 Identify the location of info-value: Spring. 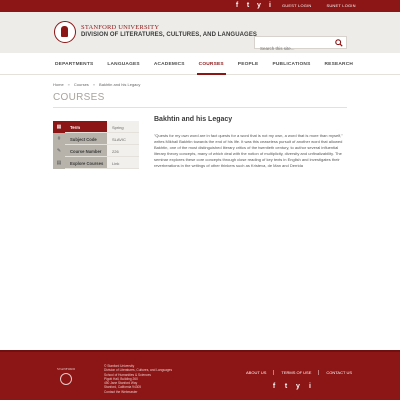
(123, 126).